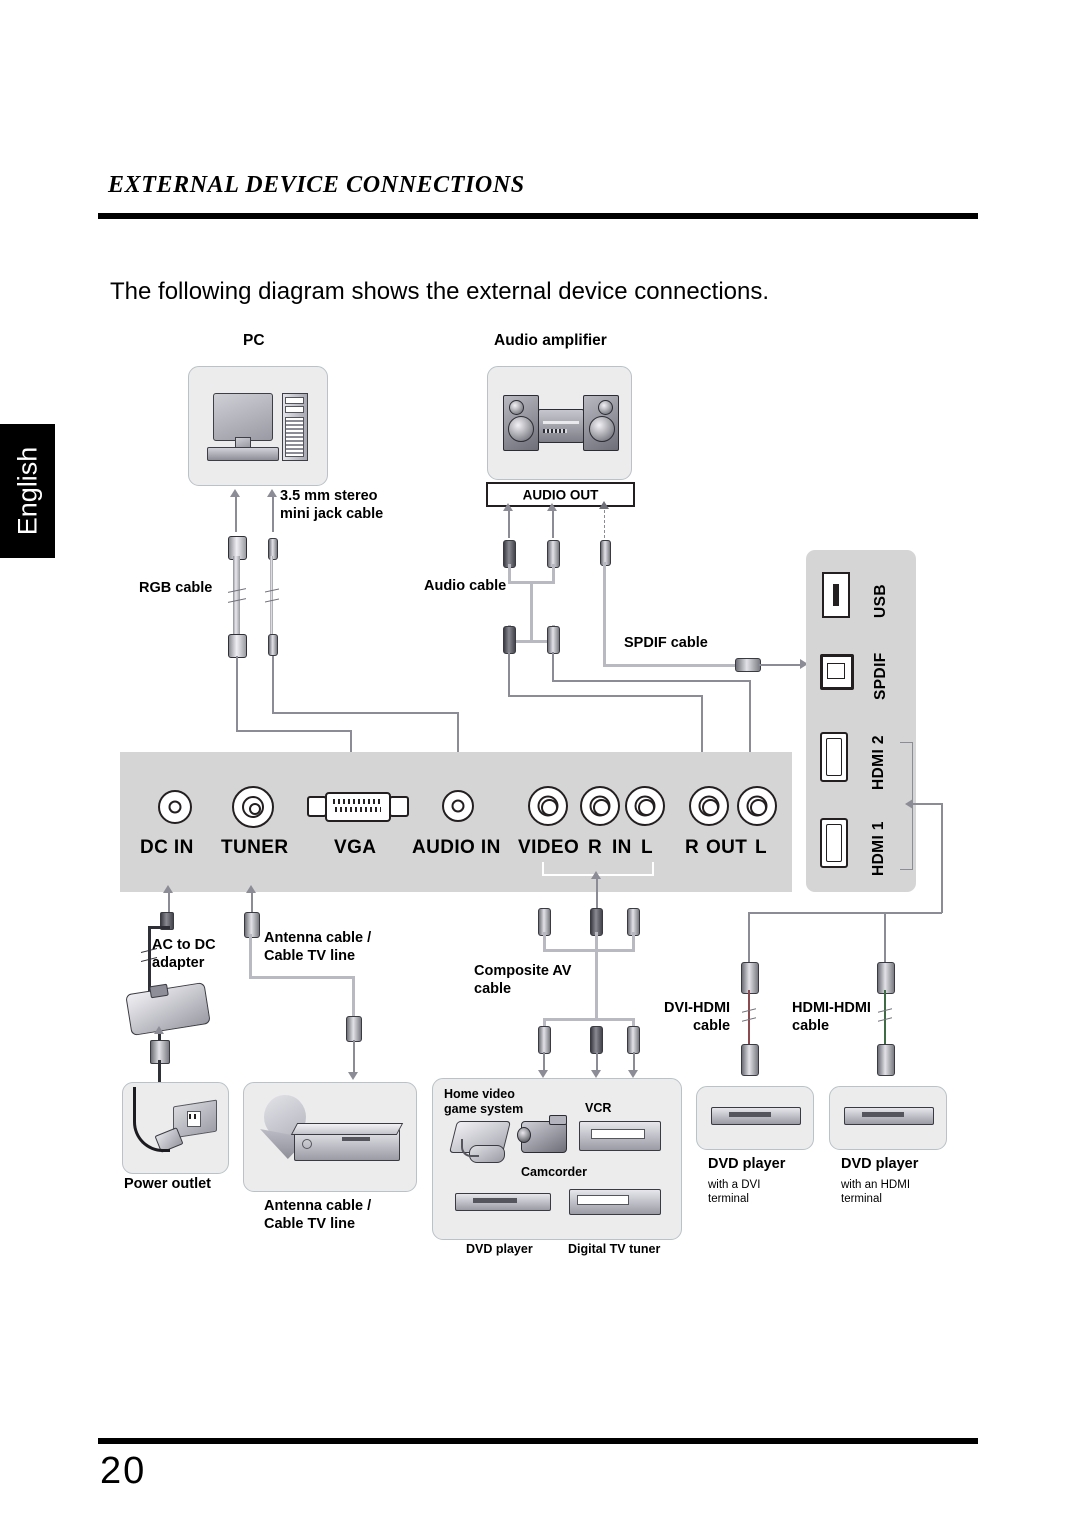 Image resolution: width=1080 pixels, height=1529 pixels. I want to click on ac-inlet-arrow, so click(159, 1030).